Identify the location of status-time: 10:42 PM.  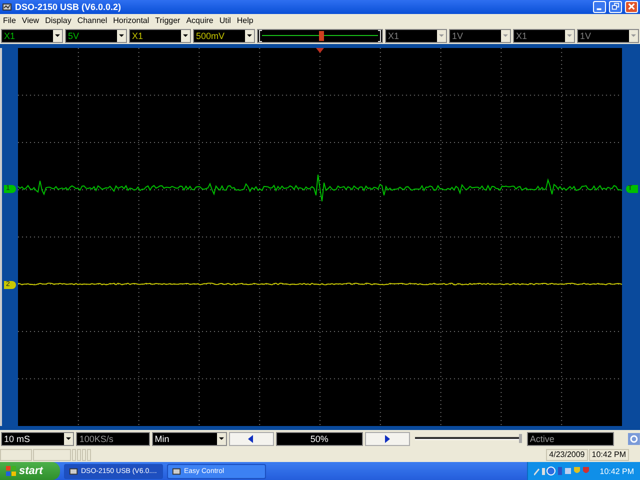
(608, 454).